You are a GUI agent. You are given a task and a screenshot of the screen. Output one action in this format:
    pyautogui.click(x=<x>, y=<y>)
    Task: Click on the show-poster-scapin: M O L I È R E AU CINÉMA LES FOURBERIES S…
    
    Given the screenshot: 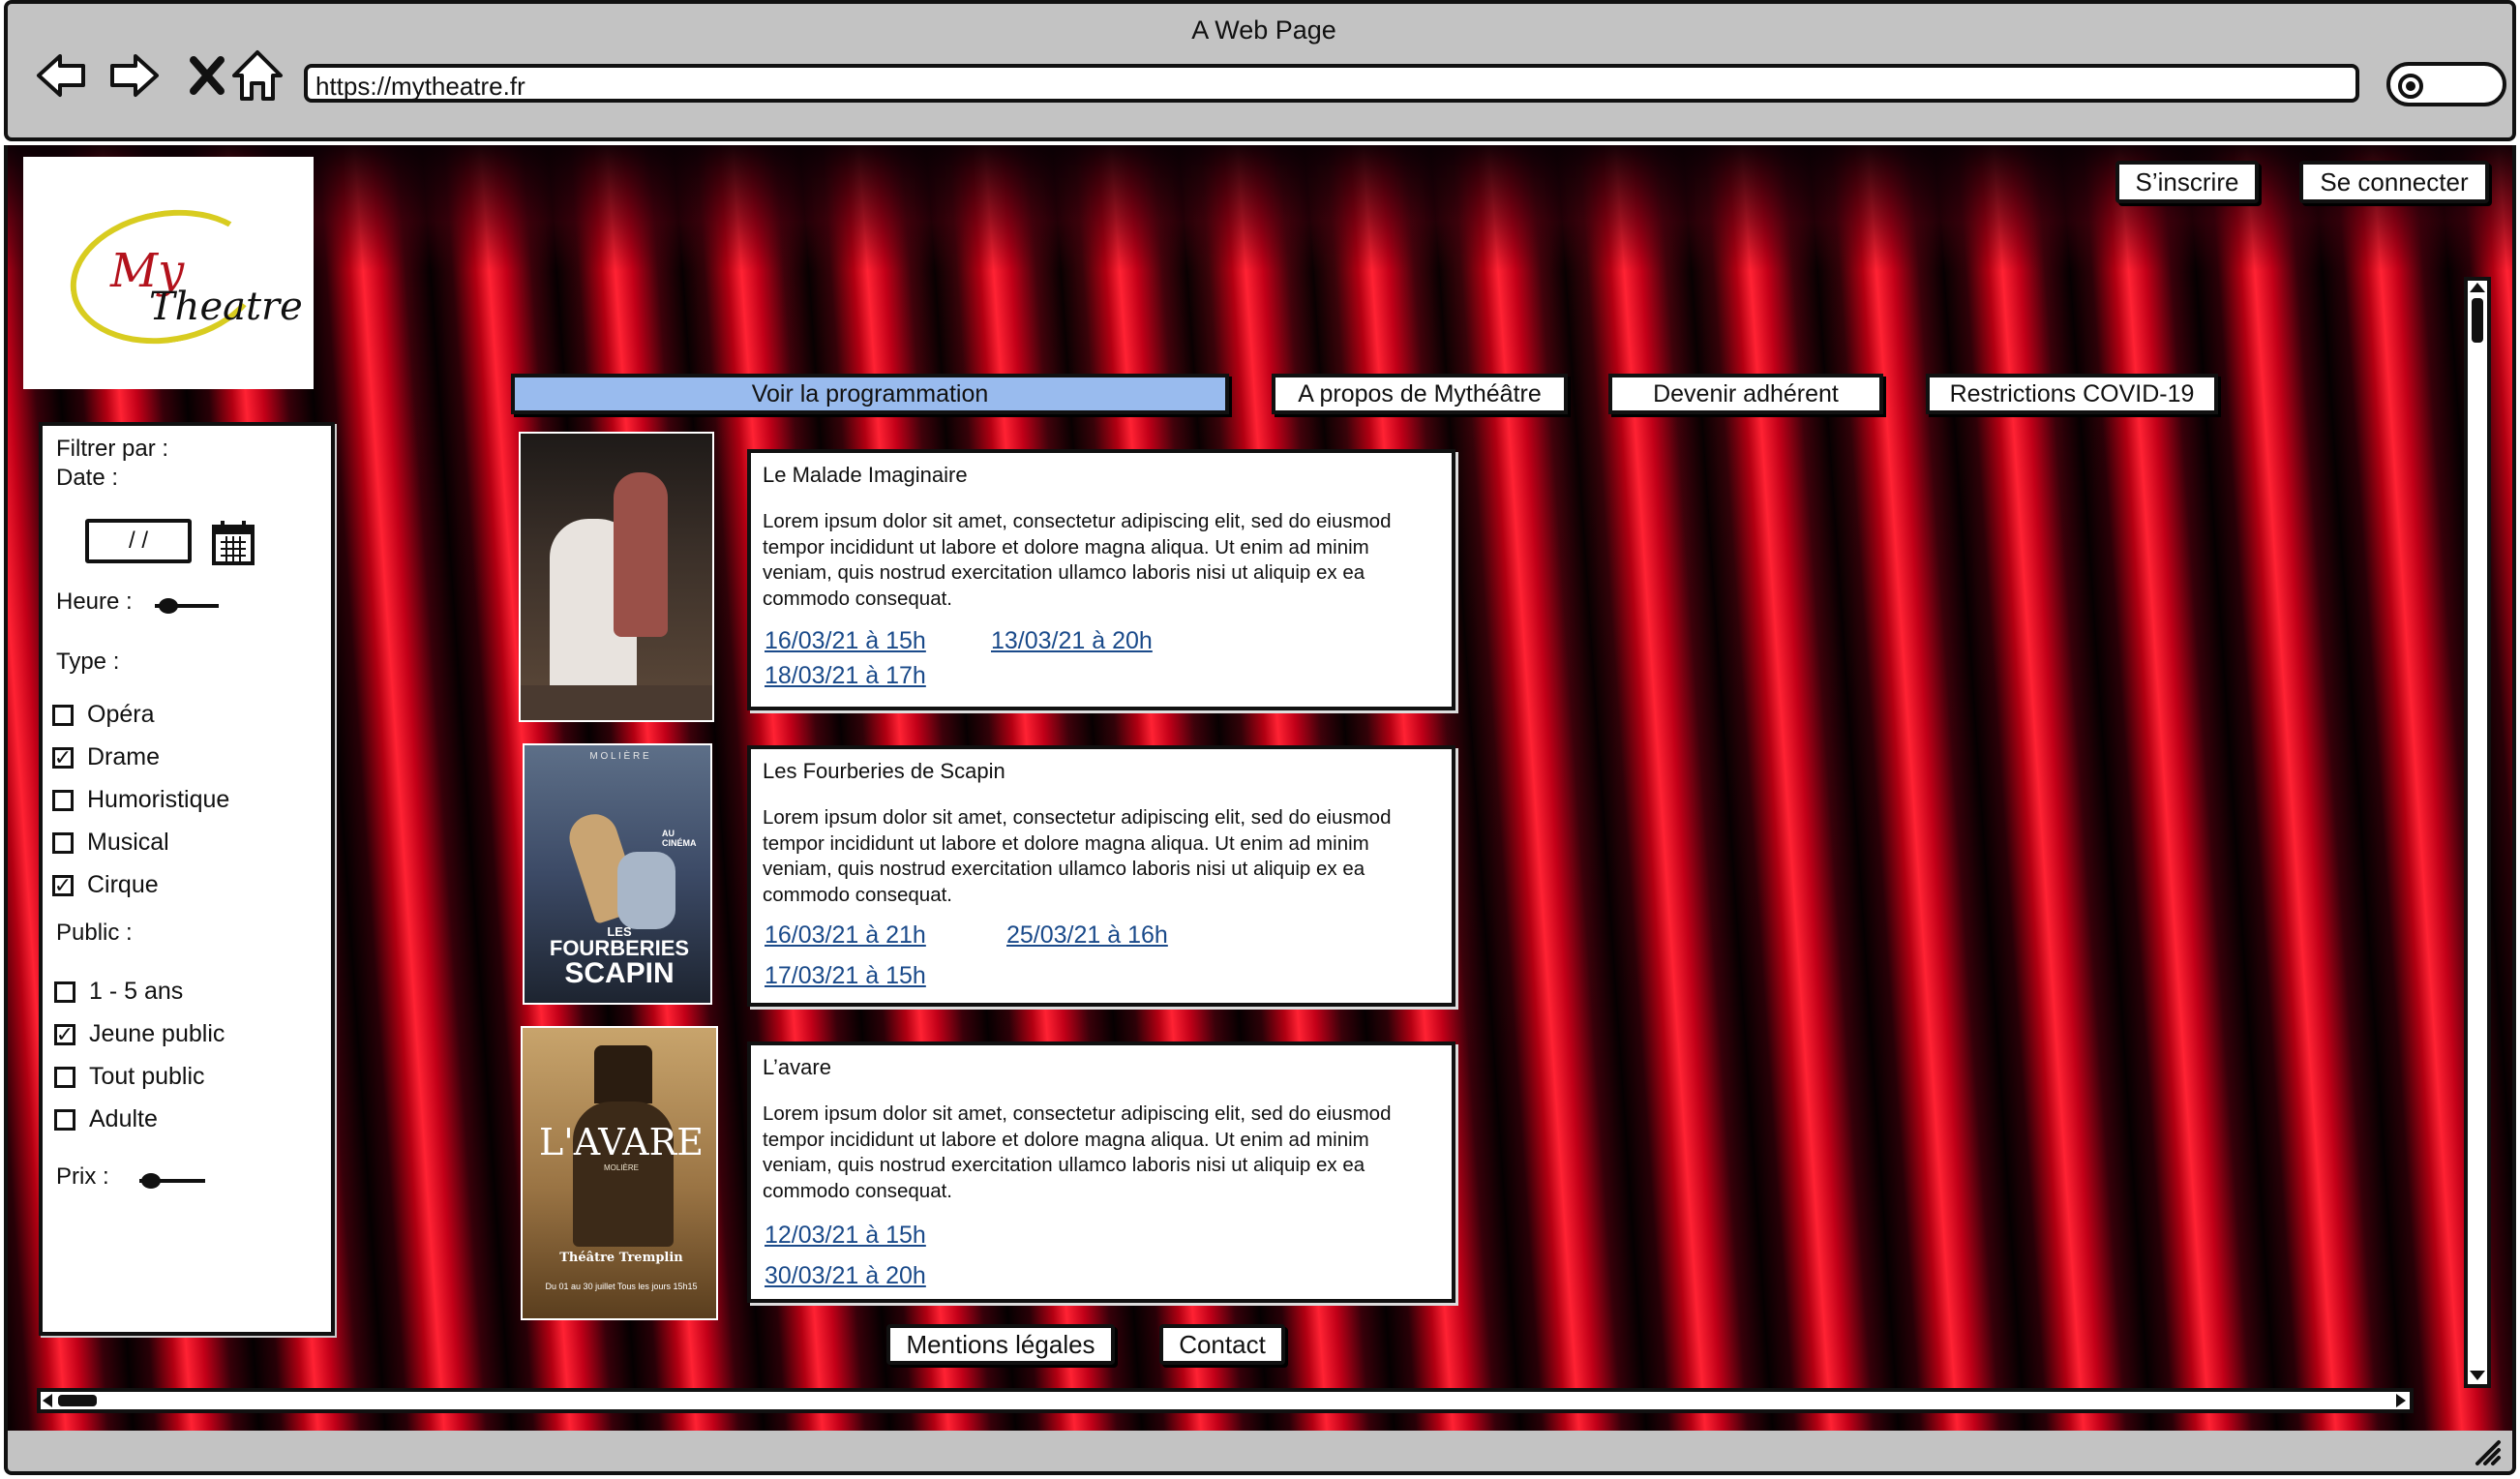 What is the action you would take?
    pyautogui.click(x=617, y=874)
    